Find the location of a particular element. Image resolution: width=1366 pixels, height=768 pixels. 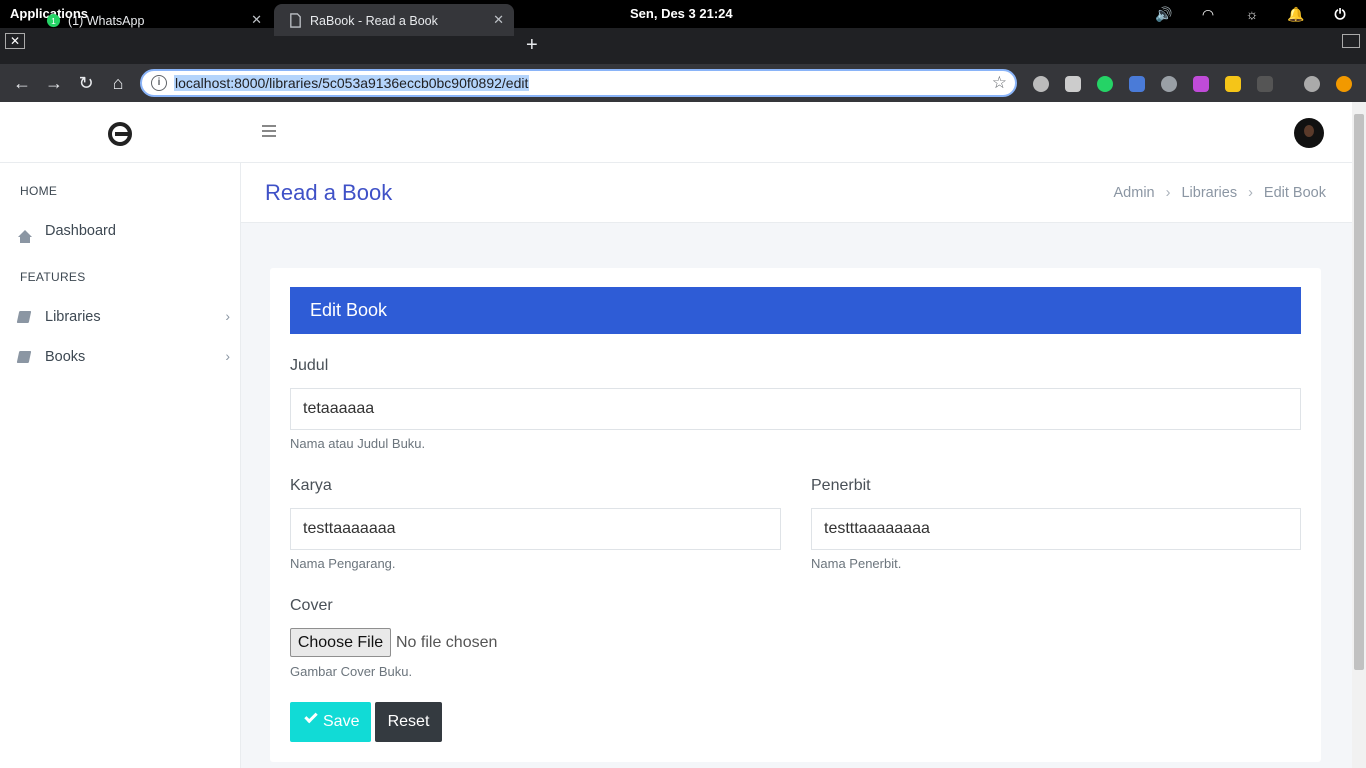

whatsapp-favicon-icon: 1 is located at coordinates (53, 20).